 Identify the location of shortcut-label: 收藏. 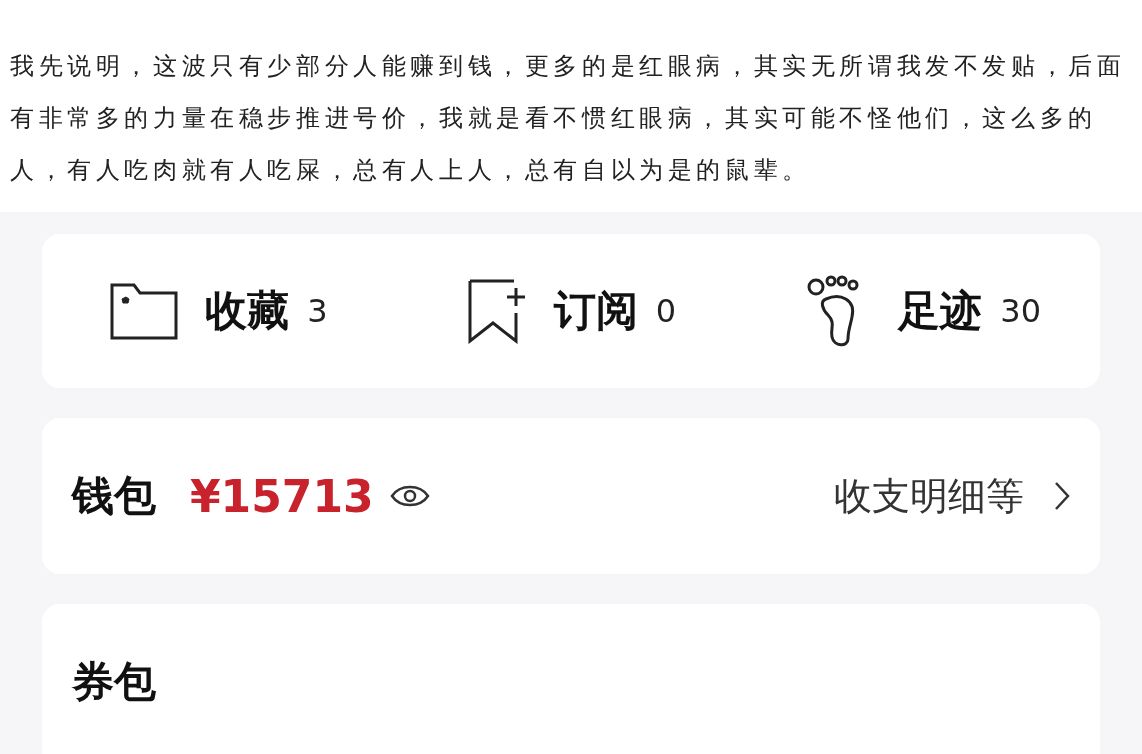
(247, 311).